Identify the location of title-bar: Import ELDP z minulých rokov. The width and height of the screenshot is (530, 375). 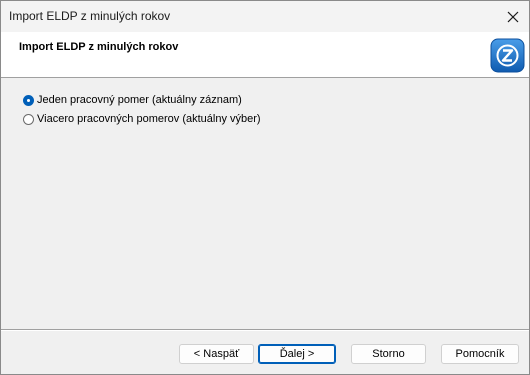
(265, 16).